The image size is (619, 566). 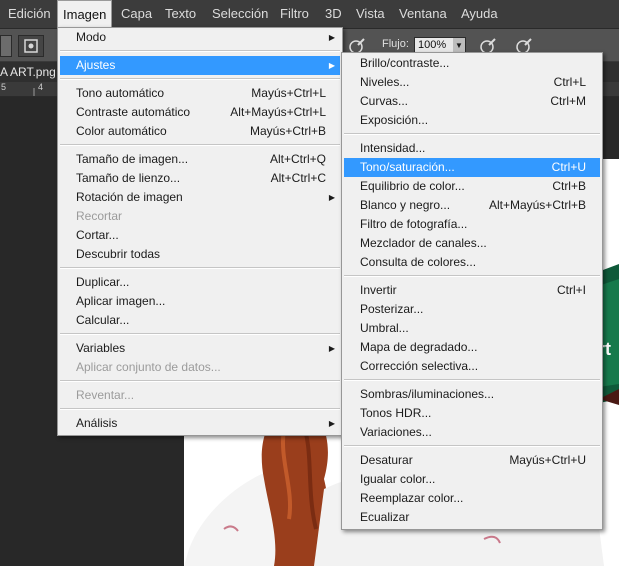 I want to click on menu-ventana: Ventana, so click(x=423, y=14).